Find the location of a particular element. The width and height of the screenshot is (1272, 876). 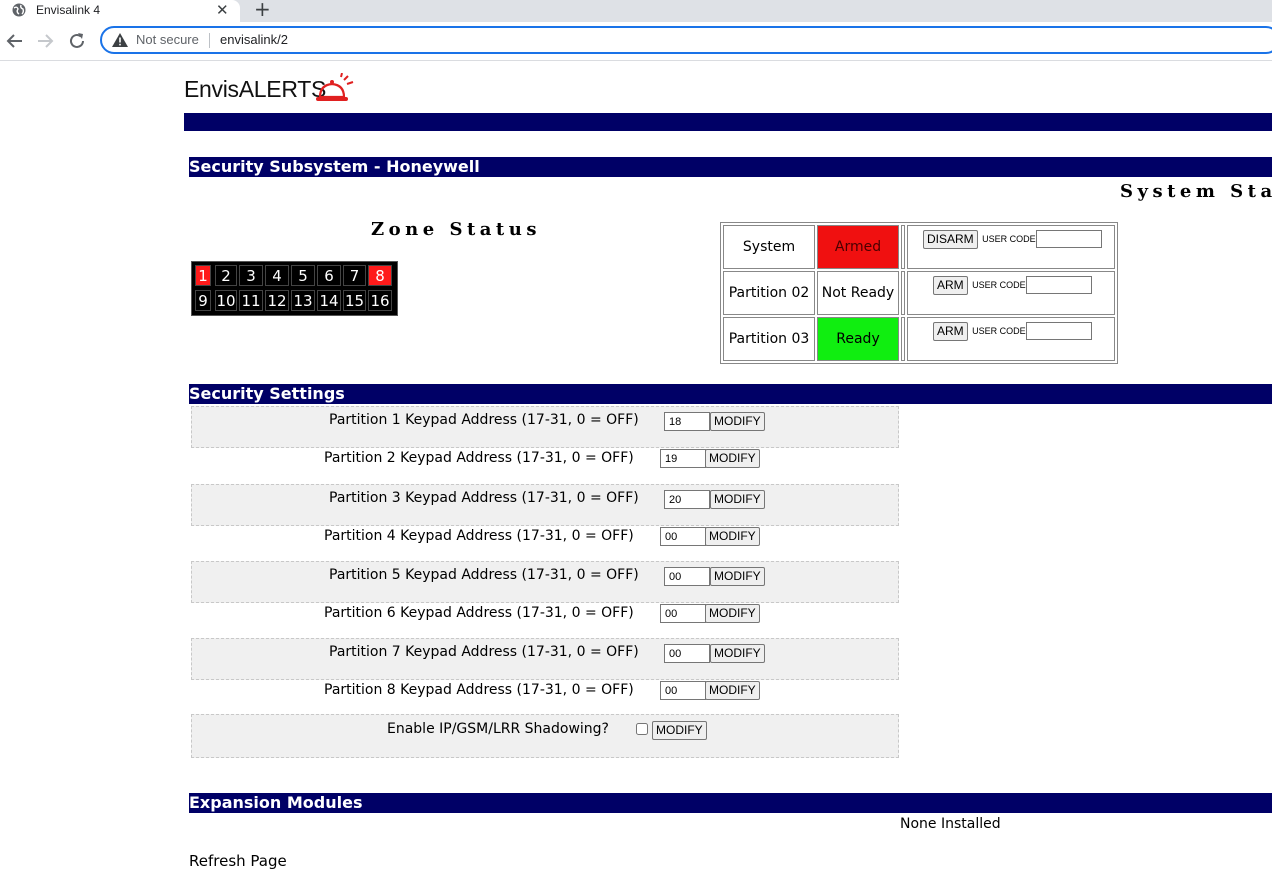

new-tab-button: + is located at coordinates (262, 10).